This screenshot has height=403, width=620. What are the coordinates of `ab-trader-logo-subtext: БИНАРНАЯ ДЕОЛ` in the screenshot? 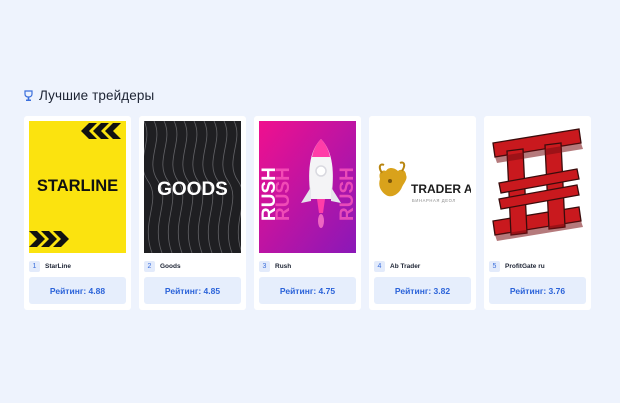 It's located at (434, 200).